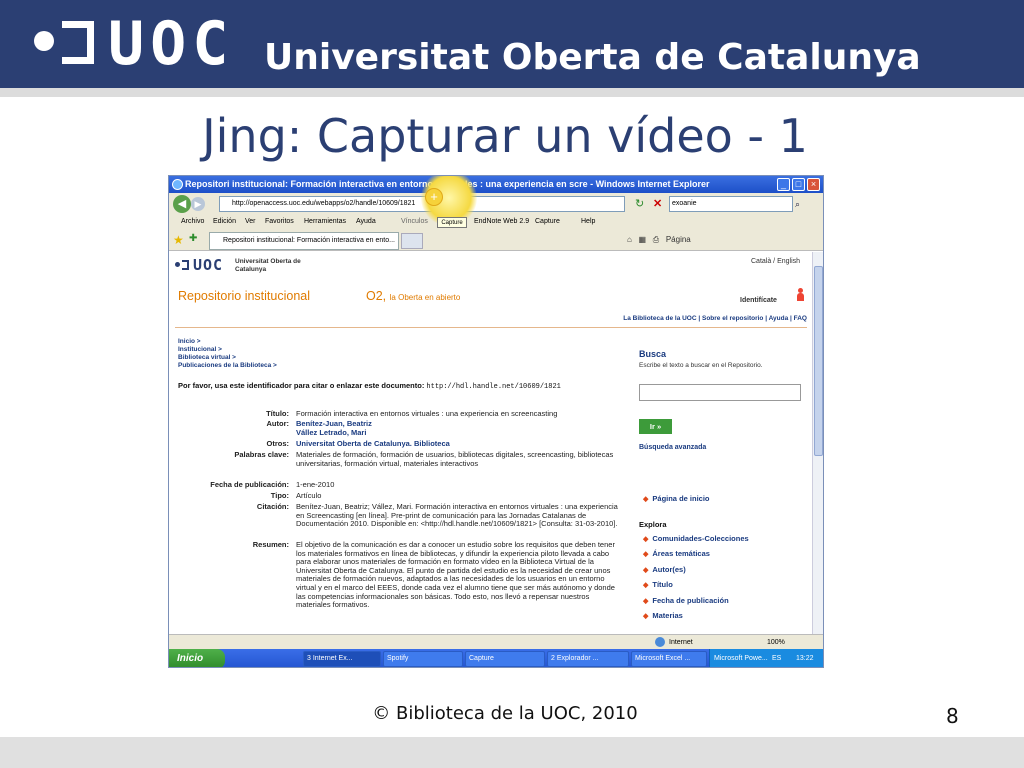 This screenshot has height=768, width=1024. I want to click on divider, so click(491, 327).